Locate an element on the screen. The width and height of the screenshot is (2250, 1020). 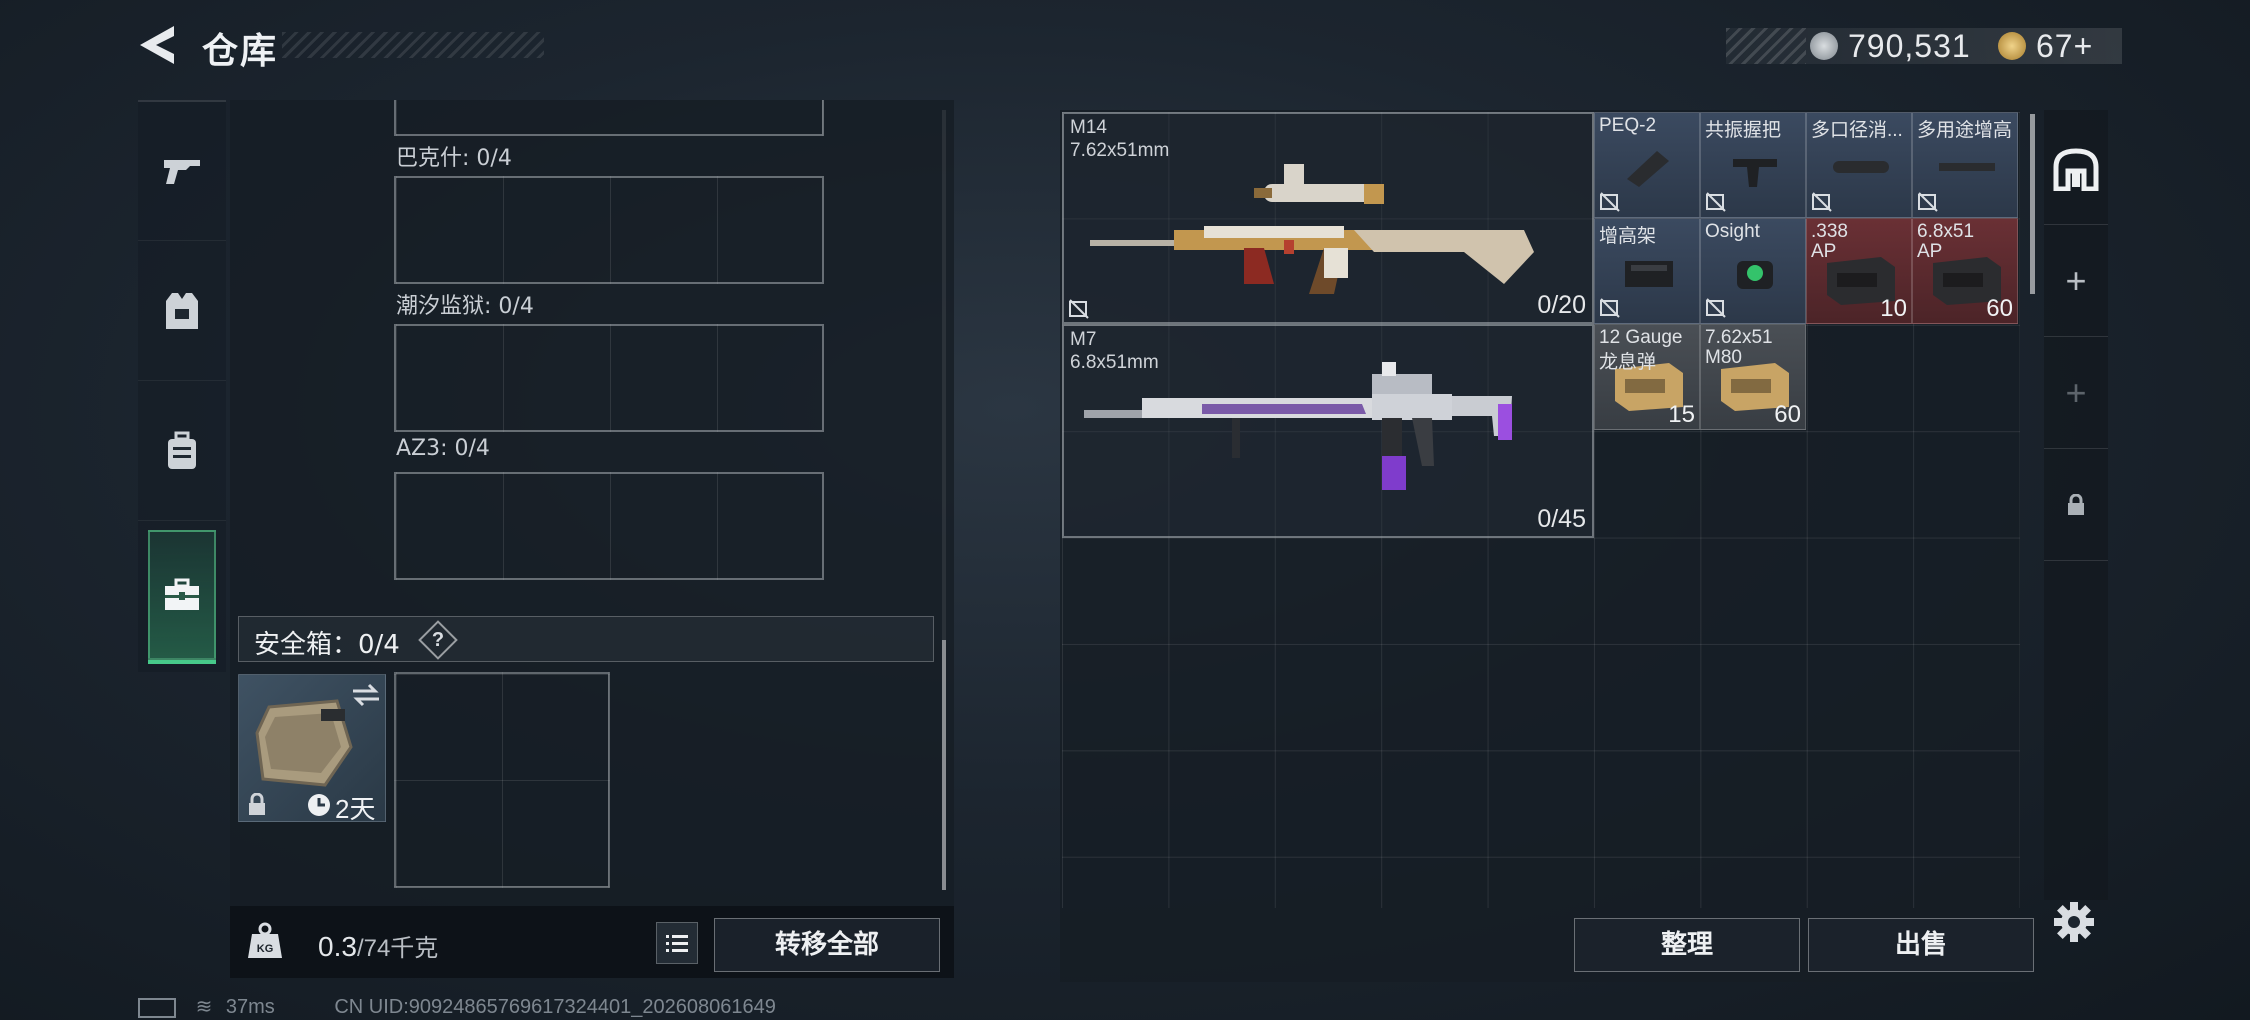
gear-icon is located at coordinates (2074, 922).